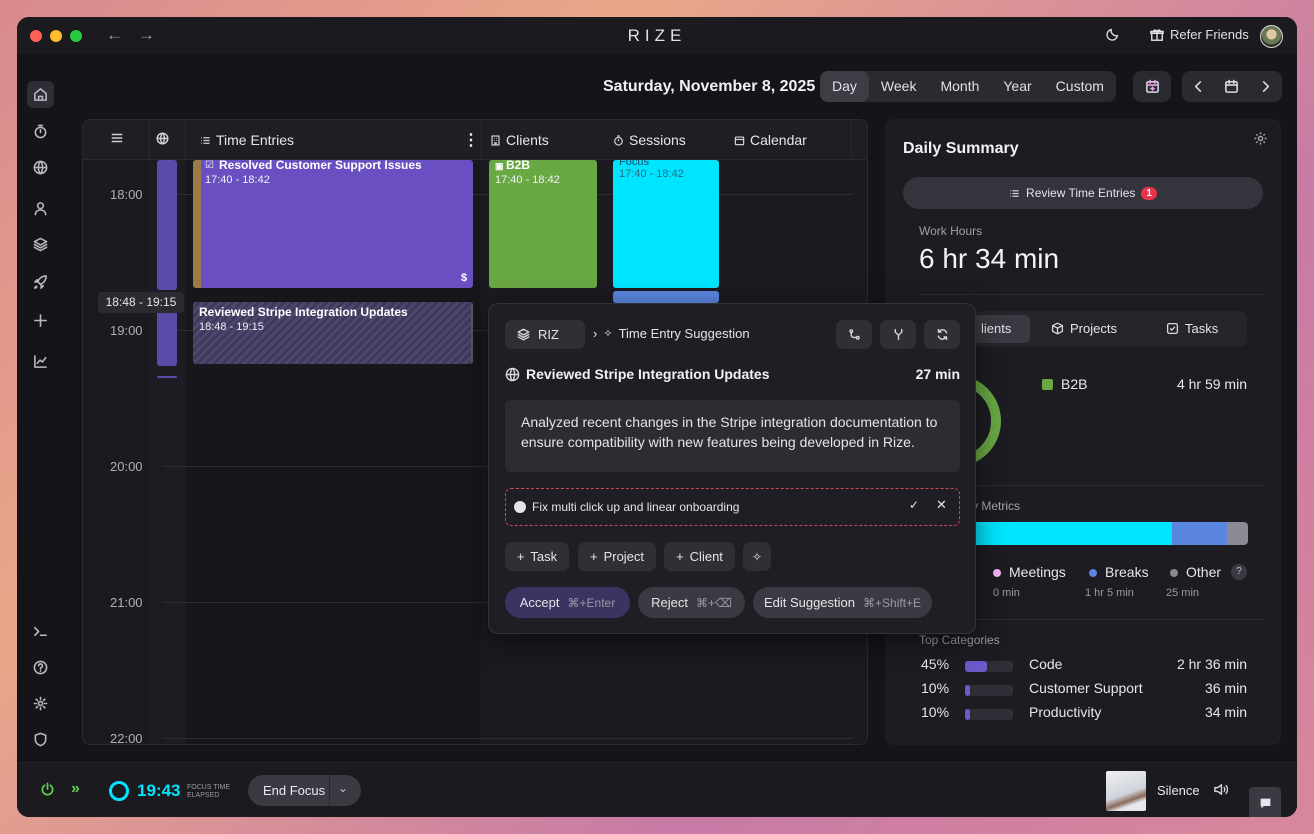 This screenshot has width=1314, height=834. I want to click on accept-button: Accept ⌘+Enter, so click(567, 602).